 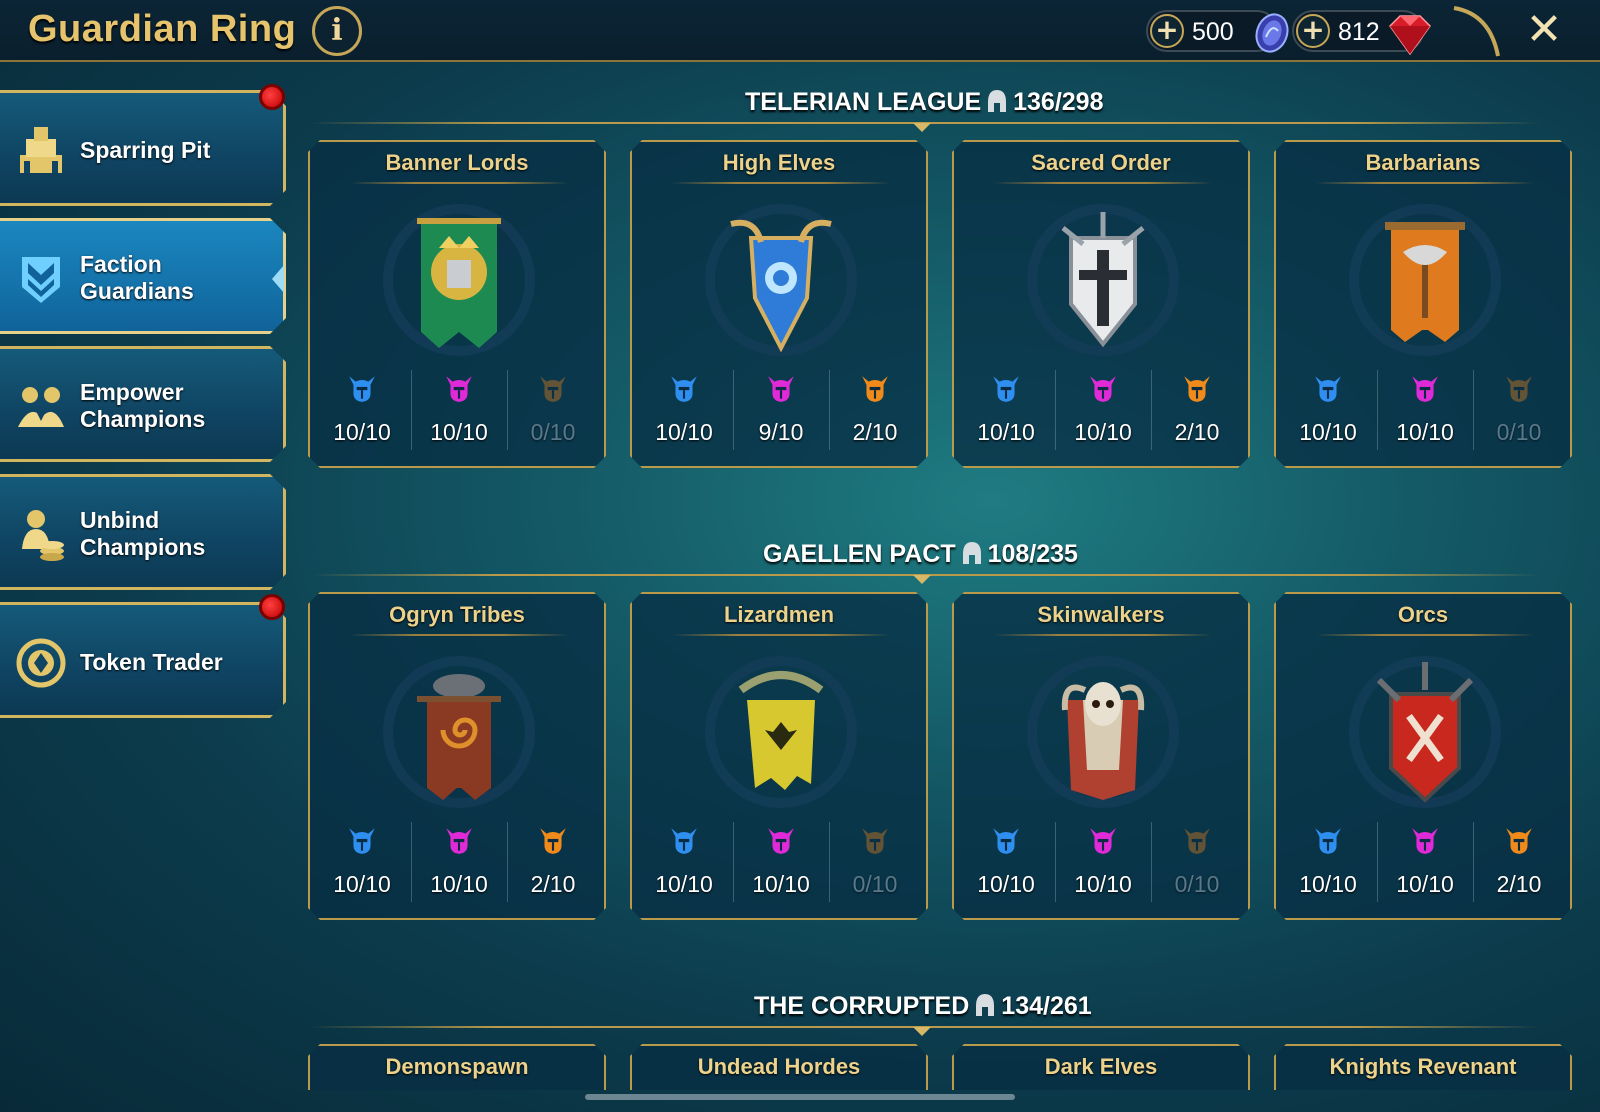 I want to click on faction-card: Knights Revenant, so click(x=1423, y=1067).